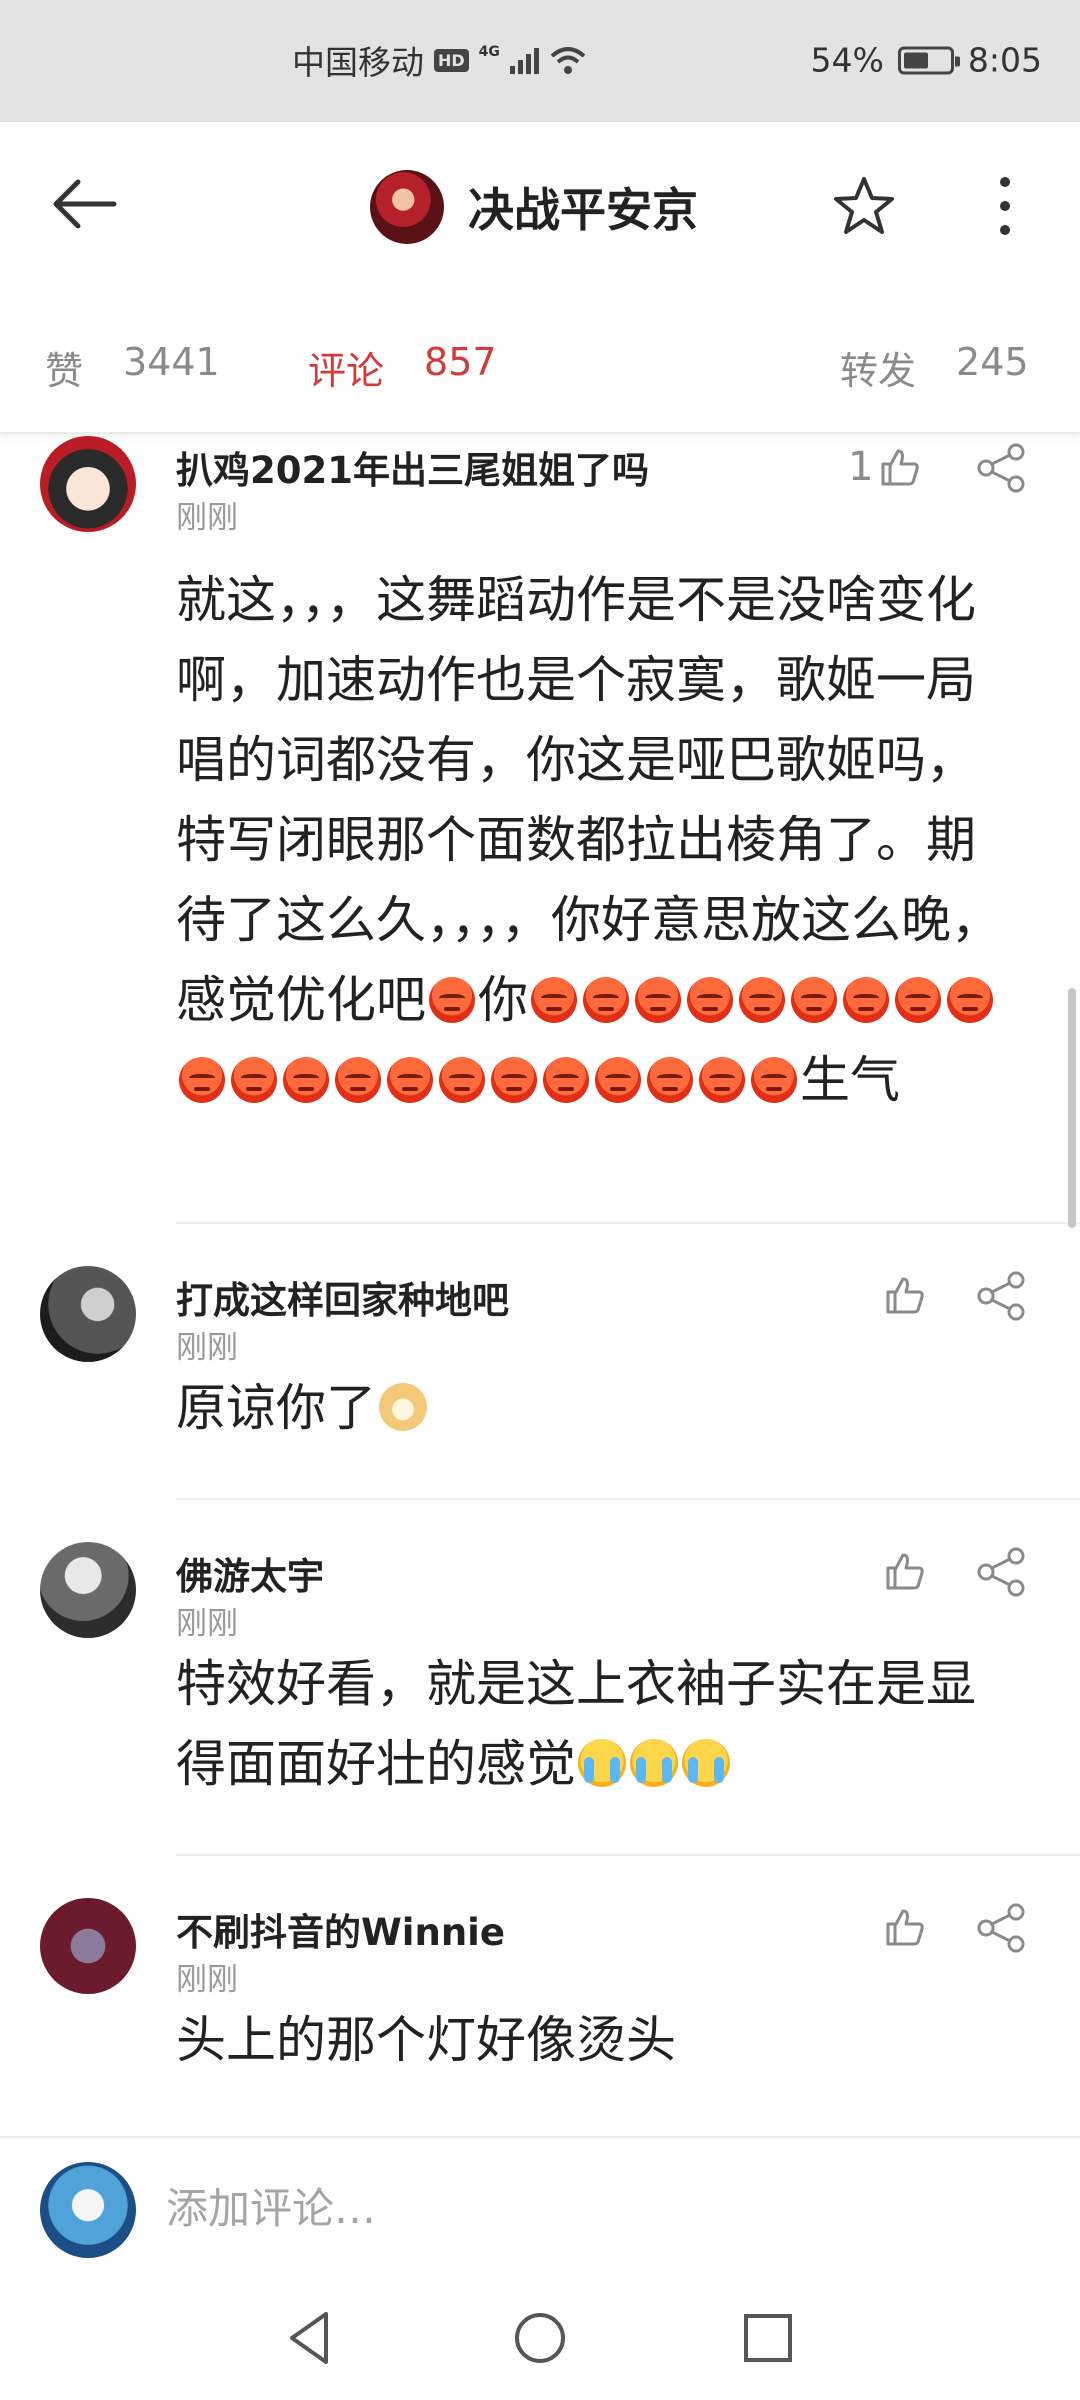 This screenshot has height=2400, width=1080. Describe the element at coordinates (864, 206) in the screenshot. I see `star-icon` at that location.